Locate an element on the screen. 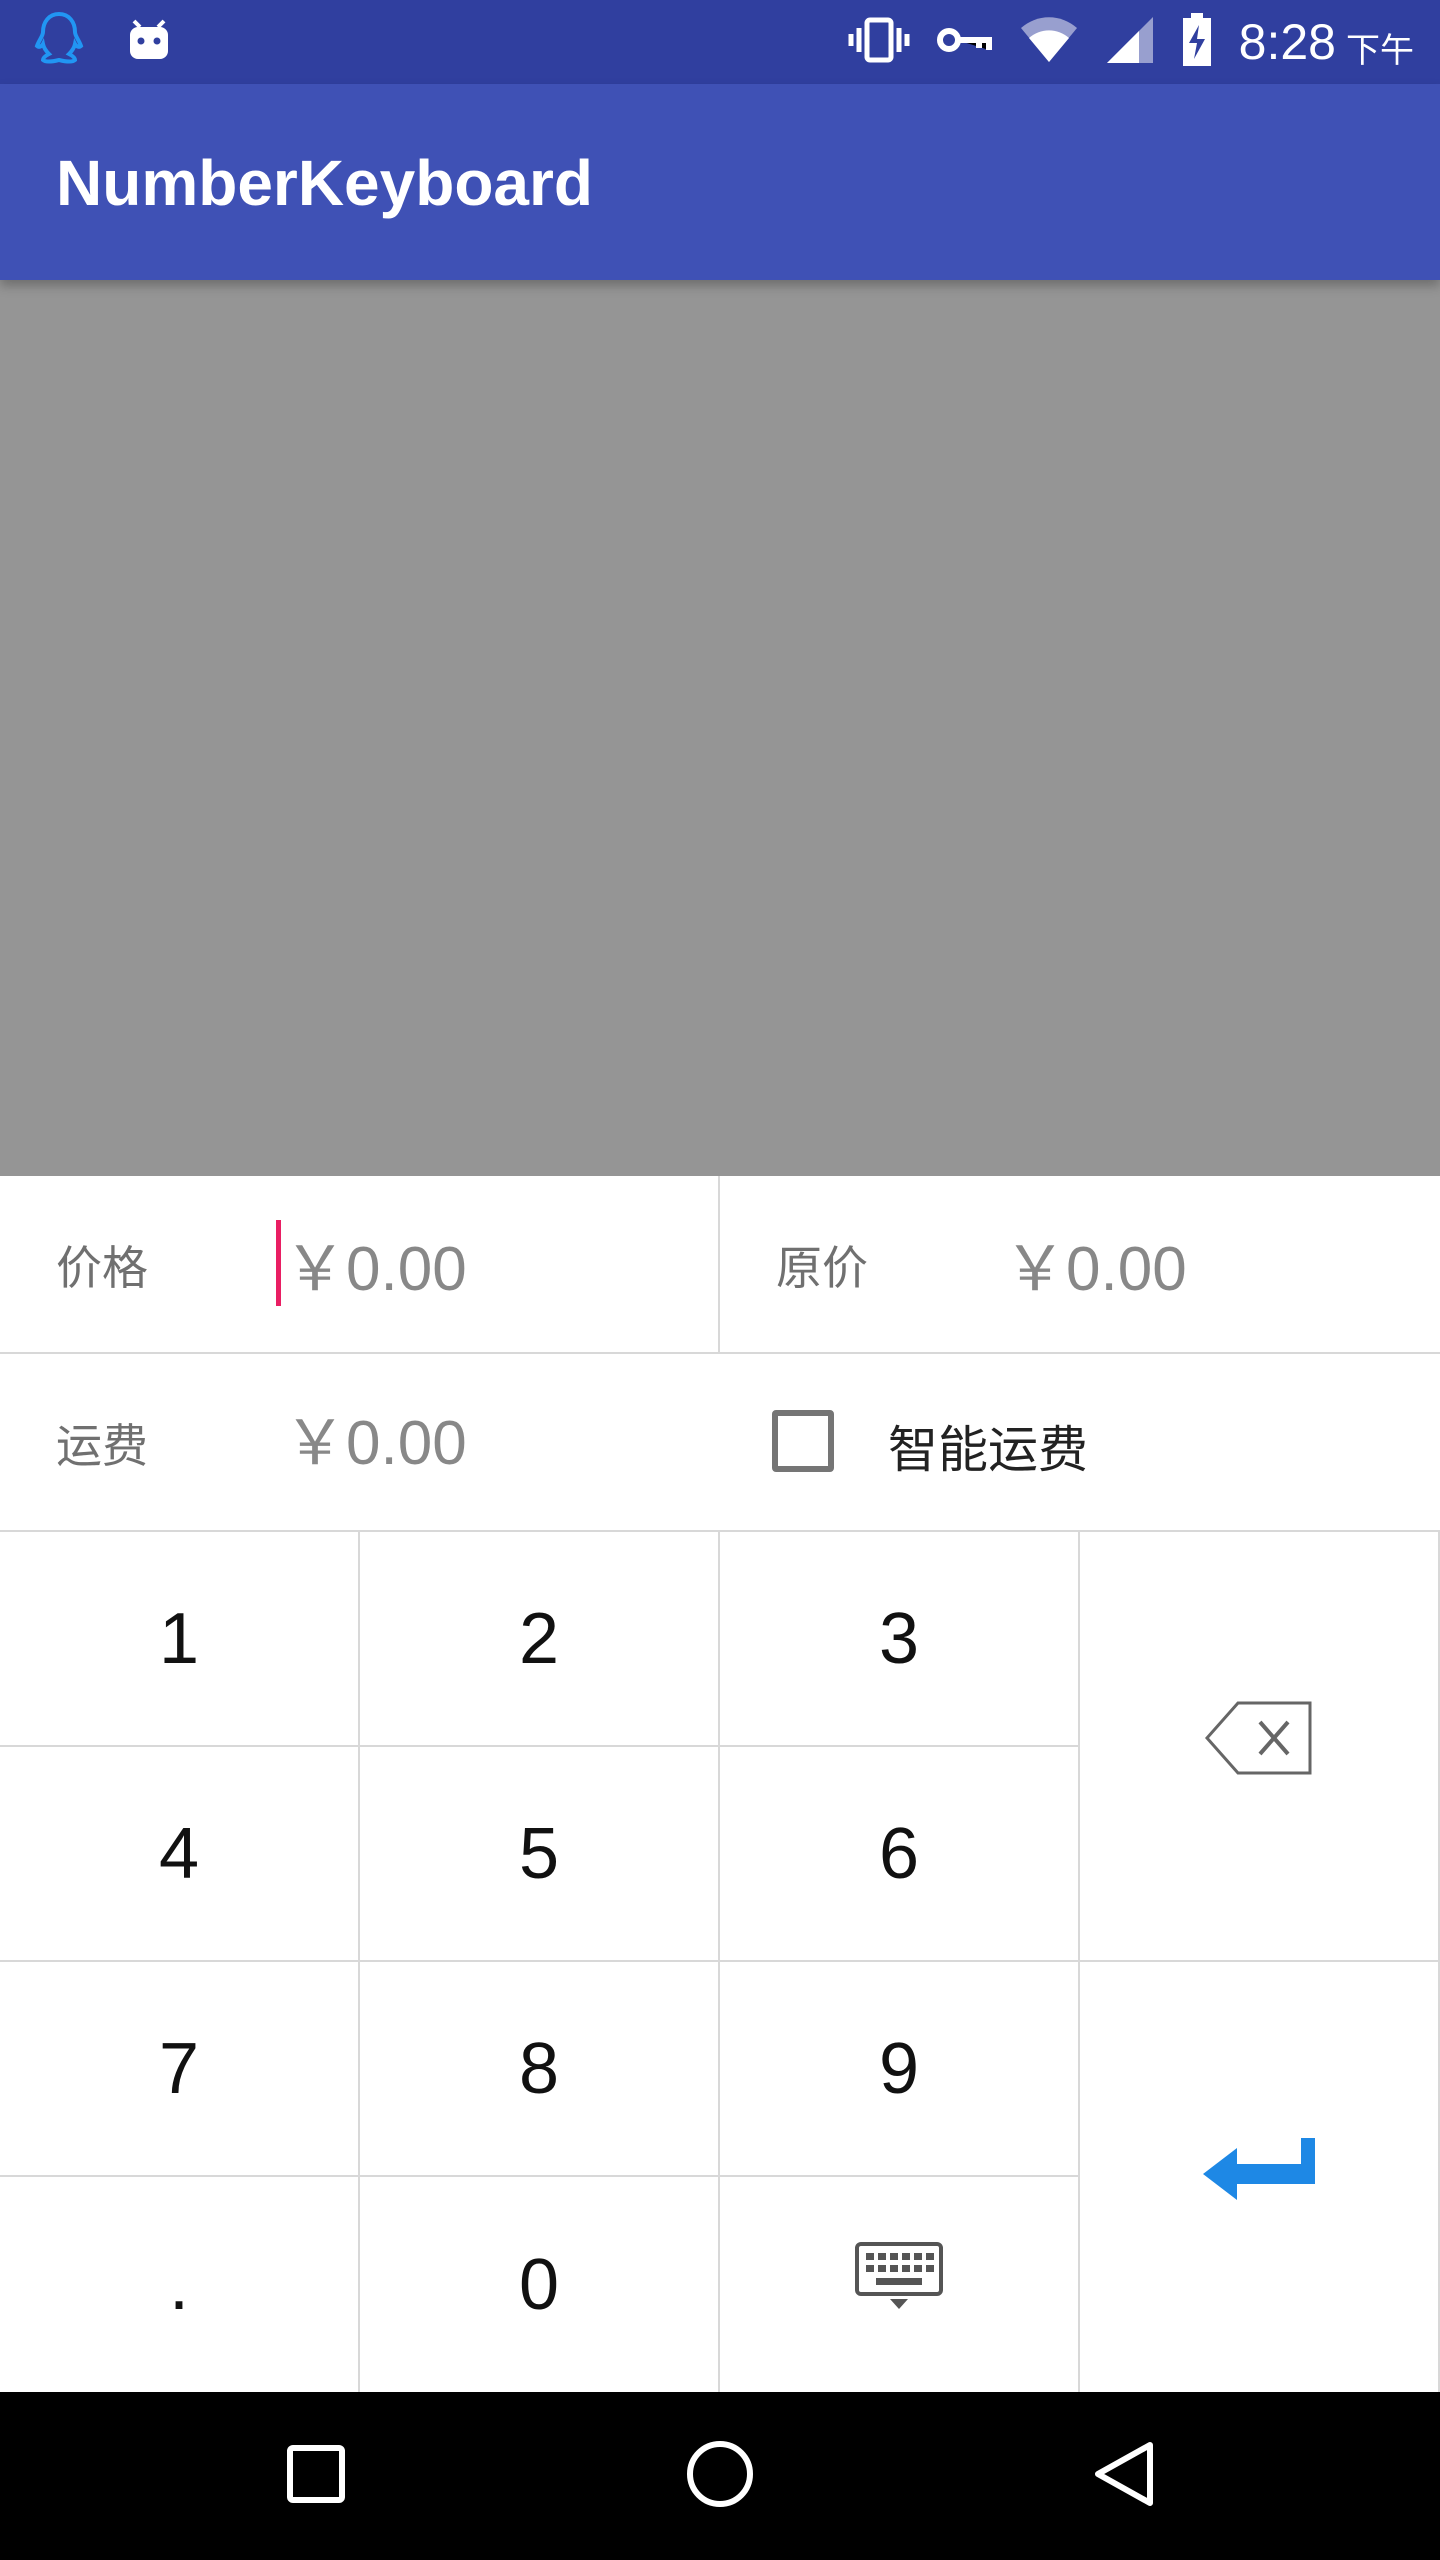 This screenshot has width=1440, height=2560. backspace-icon is located at coordinates (1259, 1746).